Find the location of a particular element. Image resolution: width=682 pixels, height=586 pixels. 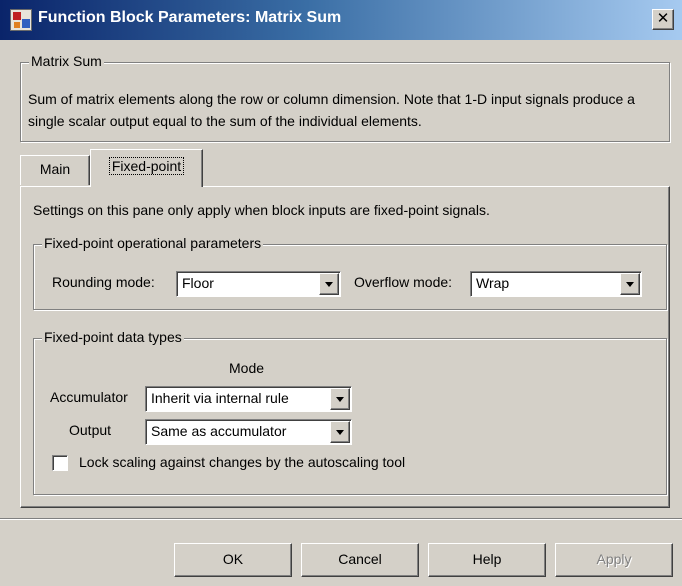

overflow-mode-value: Wrap is located at coordinates (493, 283).